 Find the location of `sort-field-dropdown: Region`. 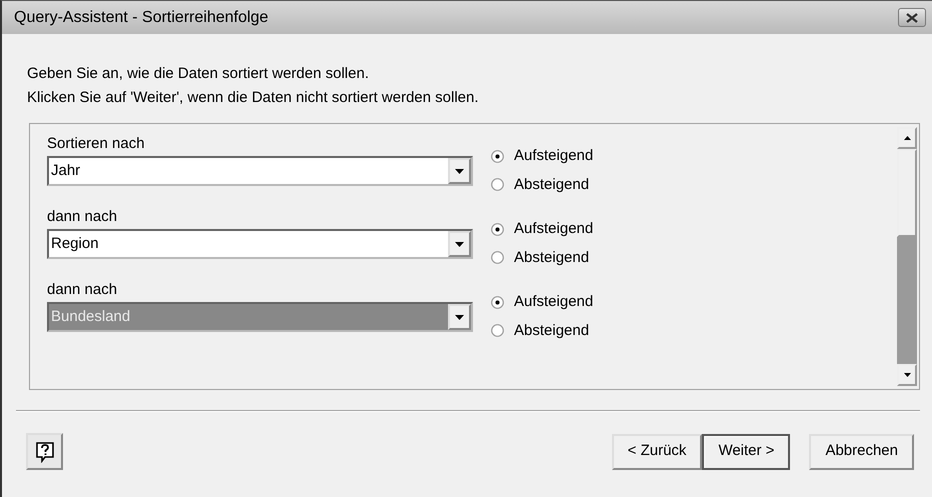

sort-field-dropdown: Region is located at coordinates (260, 244).